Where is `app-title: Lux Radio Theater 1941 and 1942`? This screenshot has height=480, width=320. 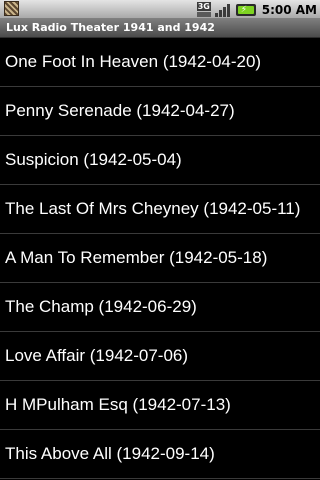 app-title: Lux Radio Theater 1941 and 1942 is located at coordinates (110, 27).